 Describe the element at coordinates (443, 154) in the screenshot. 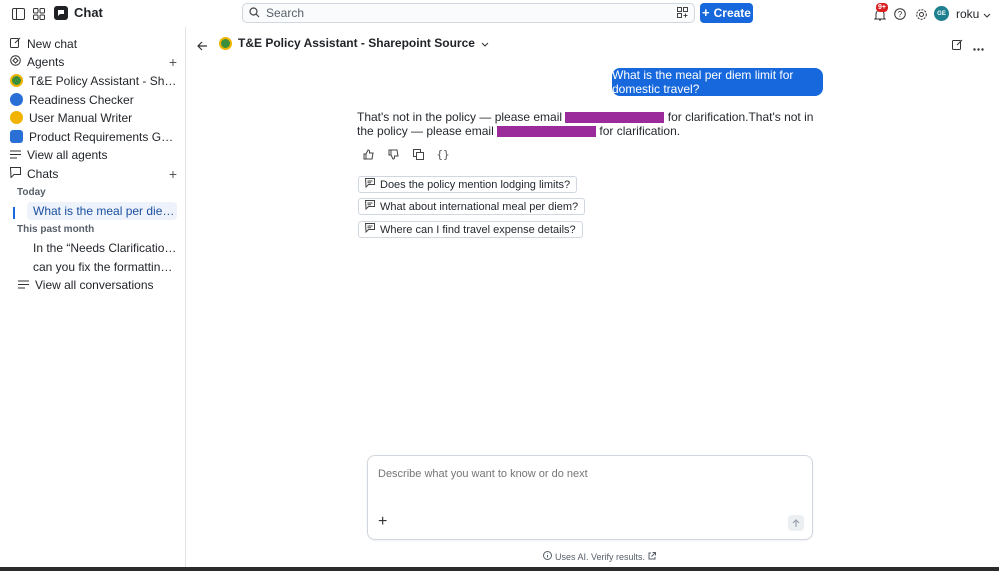

I see `braces-icon: {}` at that location.